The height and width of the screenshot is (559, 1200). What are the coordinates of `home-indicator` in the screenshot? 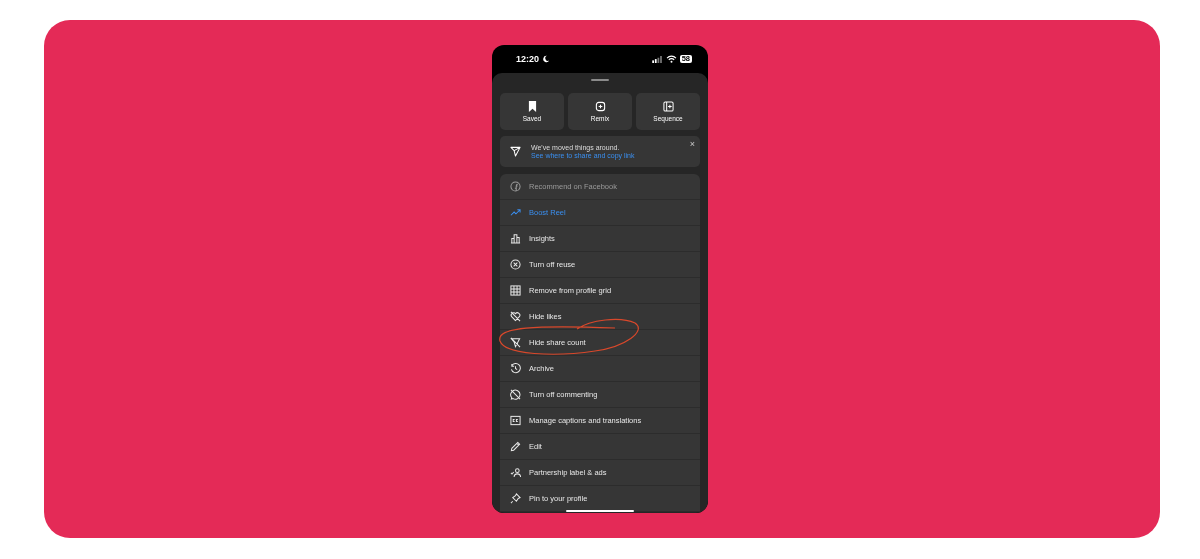 It's located at (600, 511).